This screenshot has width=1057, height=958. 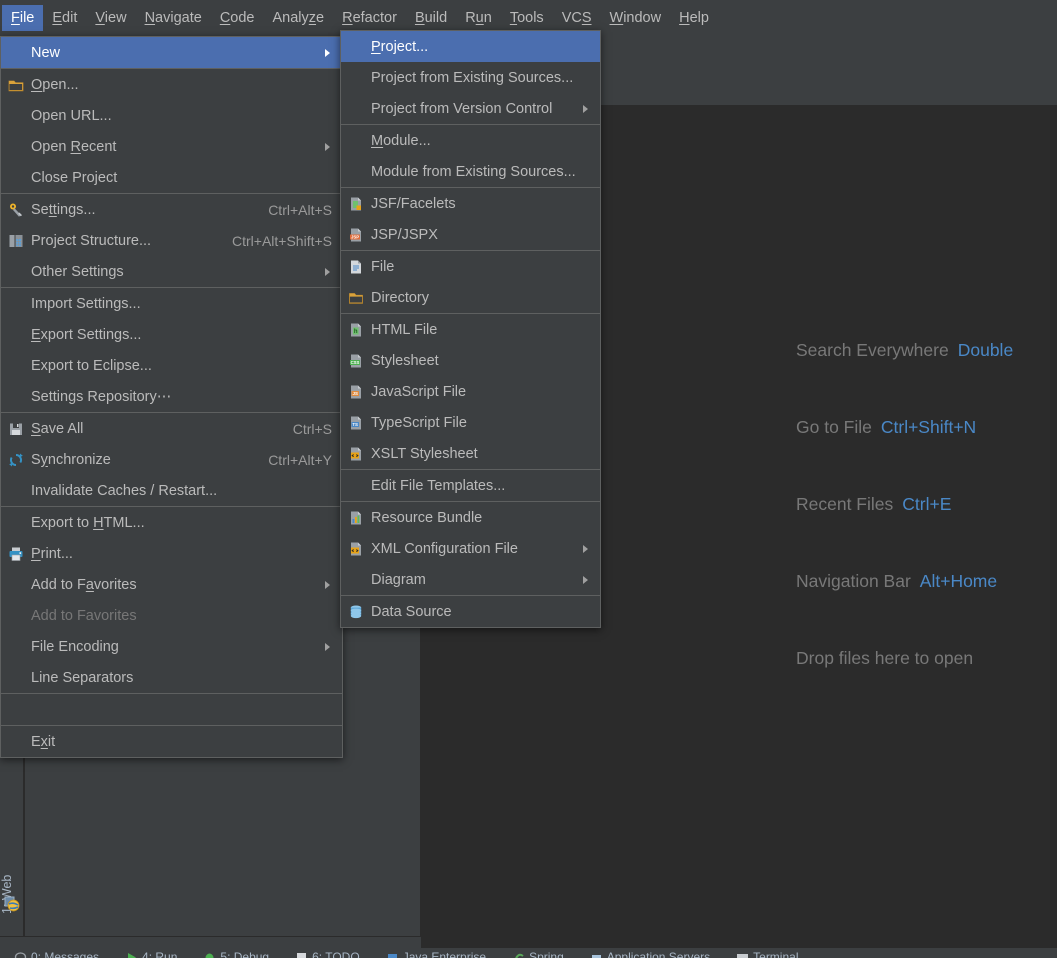 I want to click on menu-item-label: Add to Favorites, so click(x=84, y=615).